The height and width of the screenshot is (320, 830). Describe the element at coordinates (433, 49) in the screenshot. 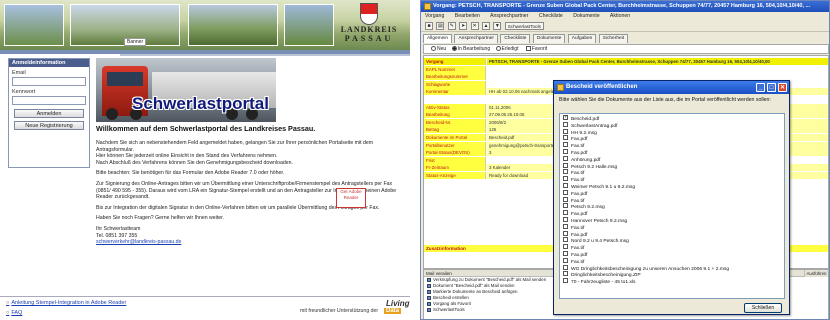

I see `status-radio-neu` at that location.